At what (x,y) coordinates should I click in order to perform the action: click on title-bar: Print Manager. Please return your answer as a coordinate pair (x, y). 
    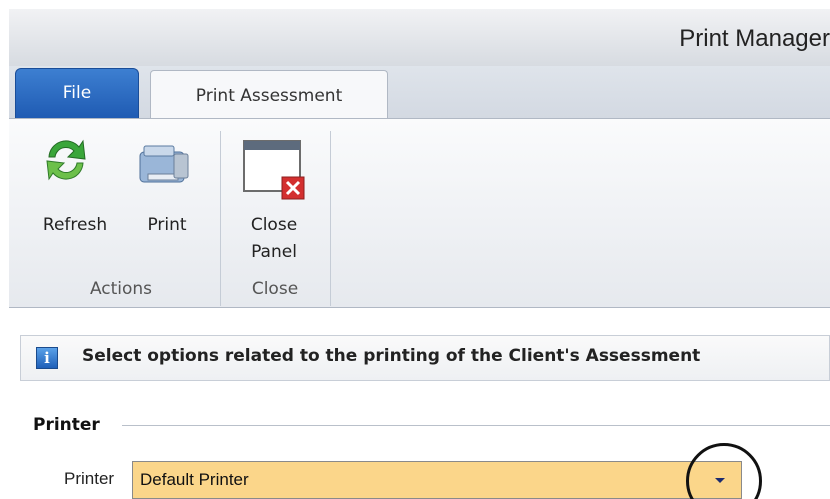
    Looking at the image, I should click on (419, 37).